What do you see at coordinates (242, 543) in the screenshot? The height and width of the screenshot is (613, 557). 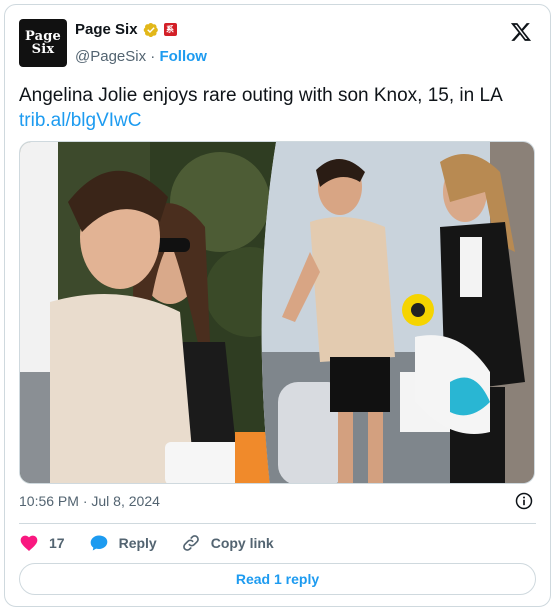 I see `copy-link-label: Copy link` at bounding box center [242, 543].